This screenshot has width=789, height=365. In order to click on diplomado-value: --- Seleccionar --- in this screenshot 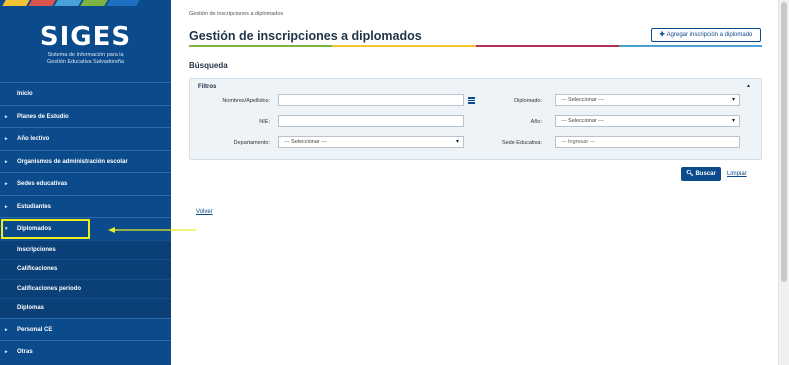, I will do `click(582, 100)`.